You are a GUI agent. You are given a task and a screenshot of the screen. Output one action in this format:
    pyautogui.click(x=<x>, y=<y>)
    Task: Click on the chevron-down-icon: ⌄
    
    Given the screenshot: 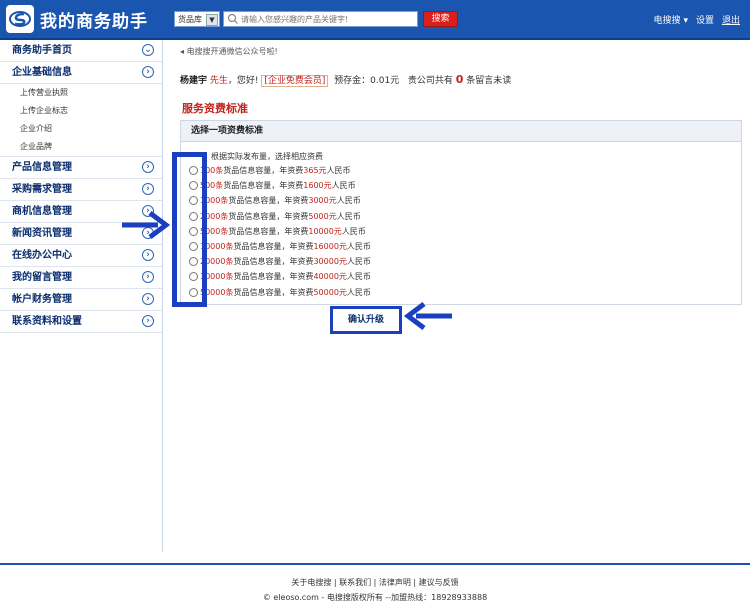 What is the action you would take?
    pyautogui.click(x=148, y=50)
    